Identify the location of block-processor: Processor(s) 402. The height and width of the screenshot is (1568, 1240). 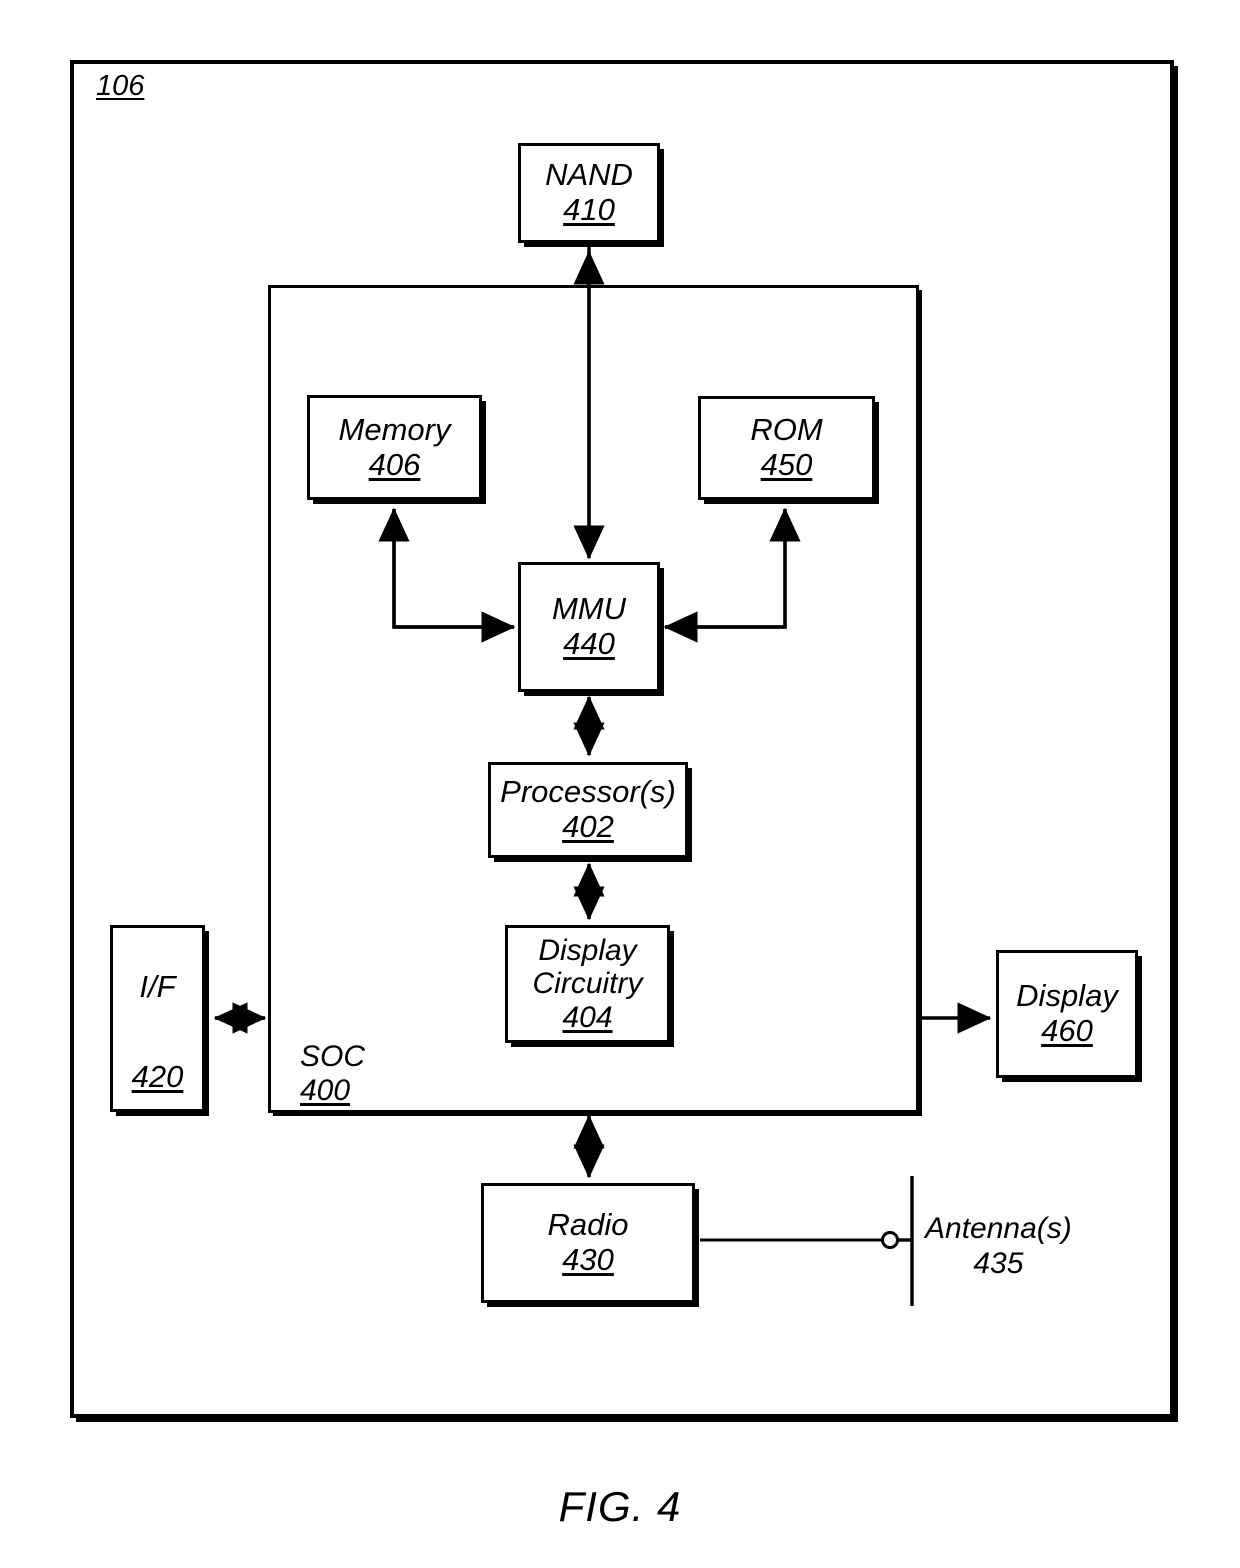
(588, 810).